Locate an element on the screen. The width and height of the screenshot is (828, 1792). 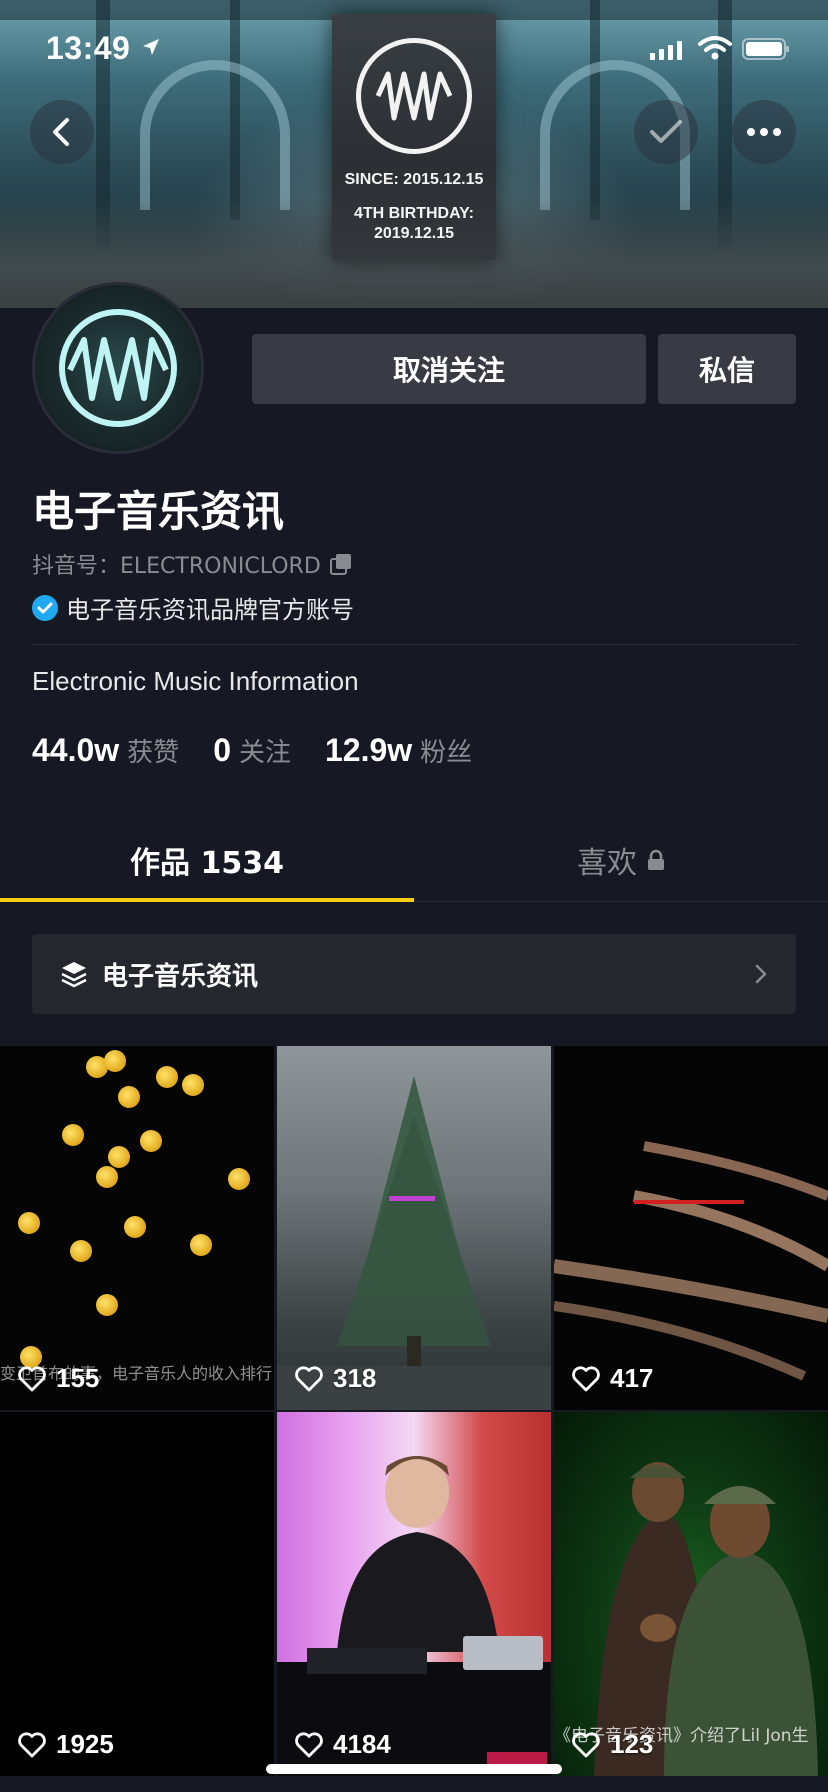
location-arrow-icon is located at coordinates (151, 47).